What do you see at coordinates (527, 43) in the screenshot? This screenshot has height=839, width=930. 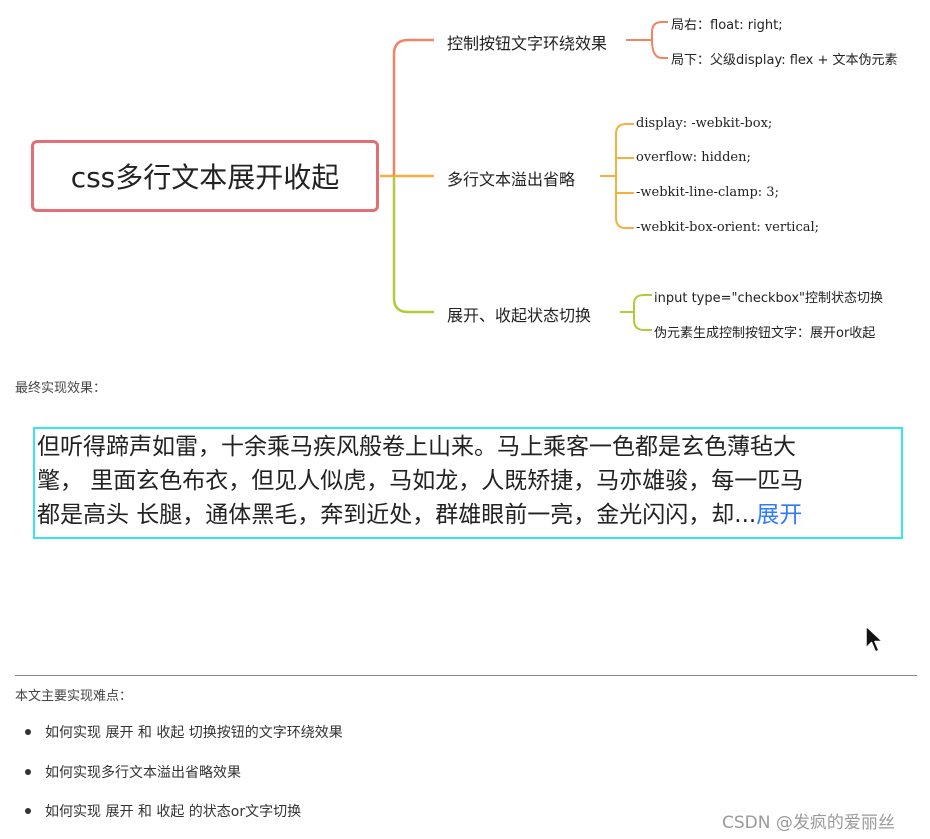 I see `mindmap-branch-wrap-effect: 控制按钮文字环绕效果` at bounding box center [527, 43].